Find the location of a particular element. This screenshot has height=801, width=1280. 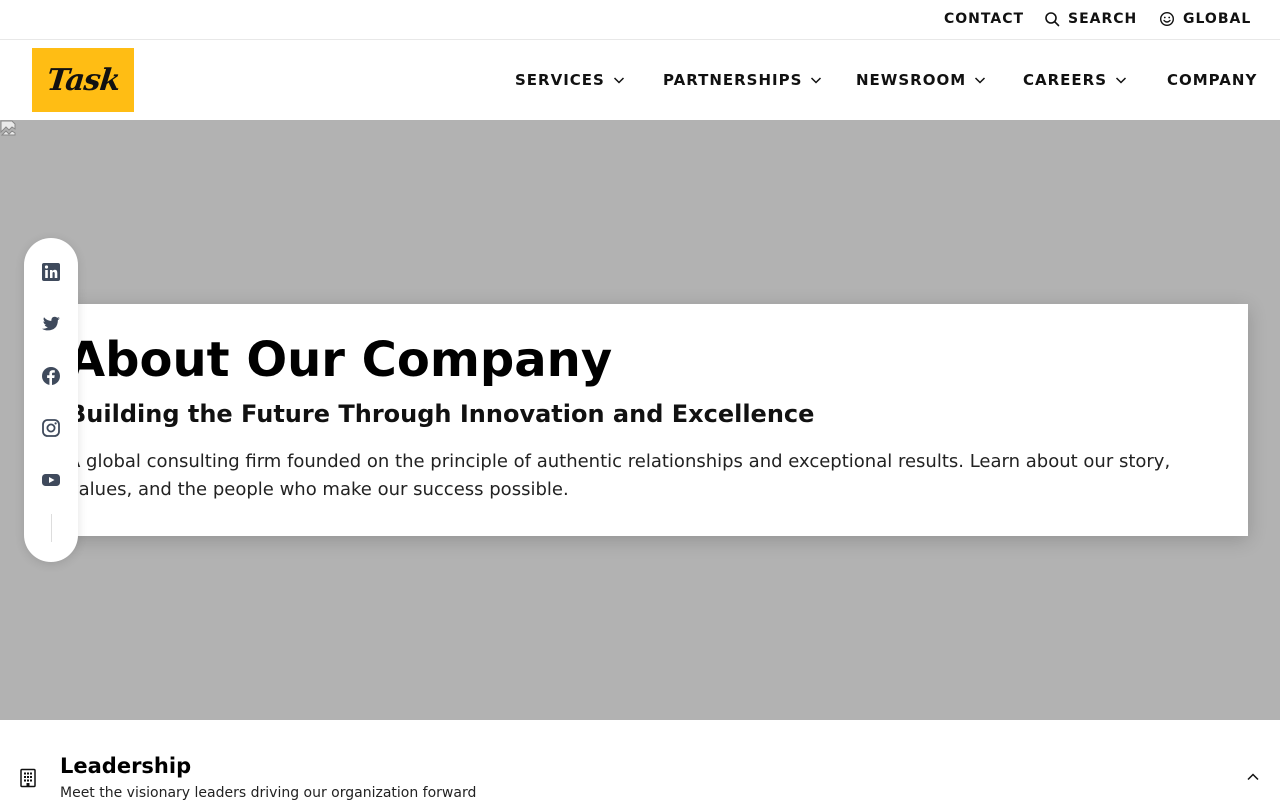

nav-label-careers: CAREERS is located at coordinates (1065, 80).